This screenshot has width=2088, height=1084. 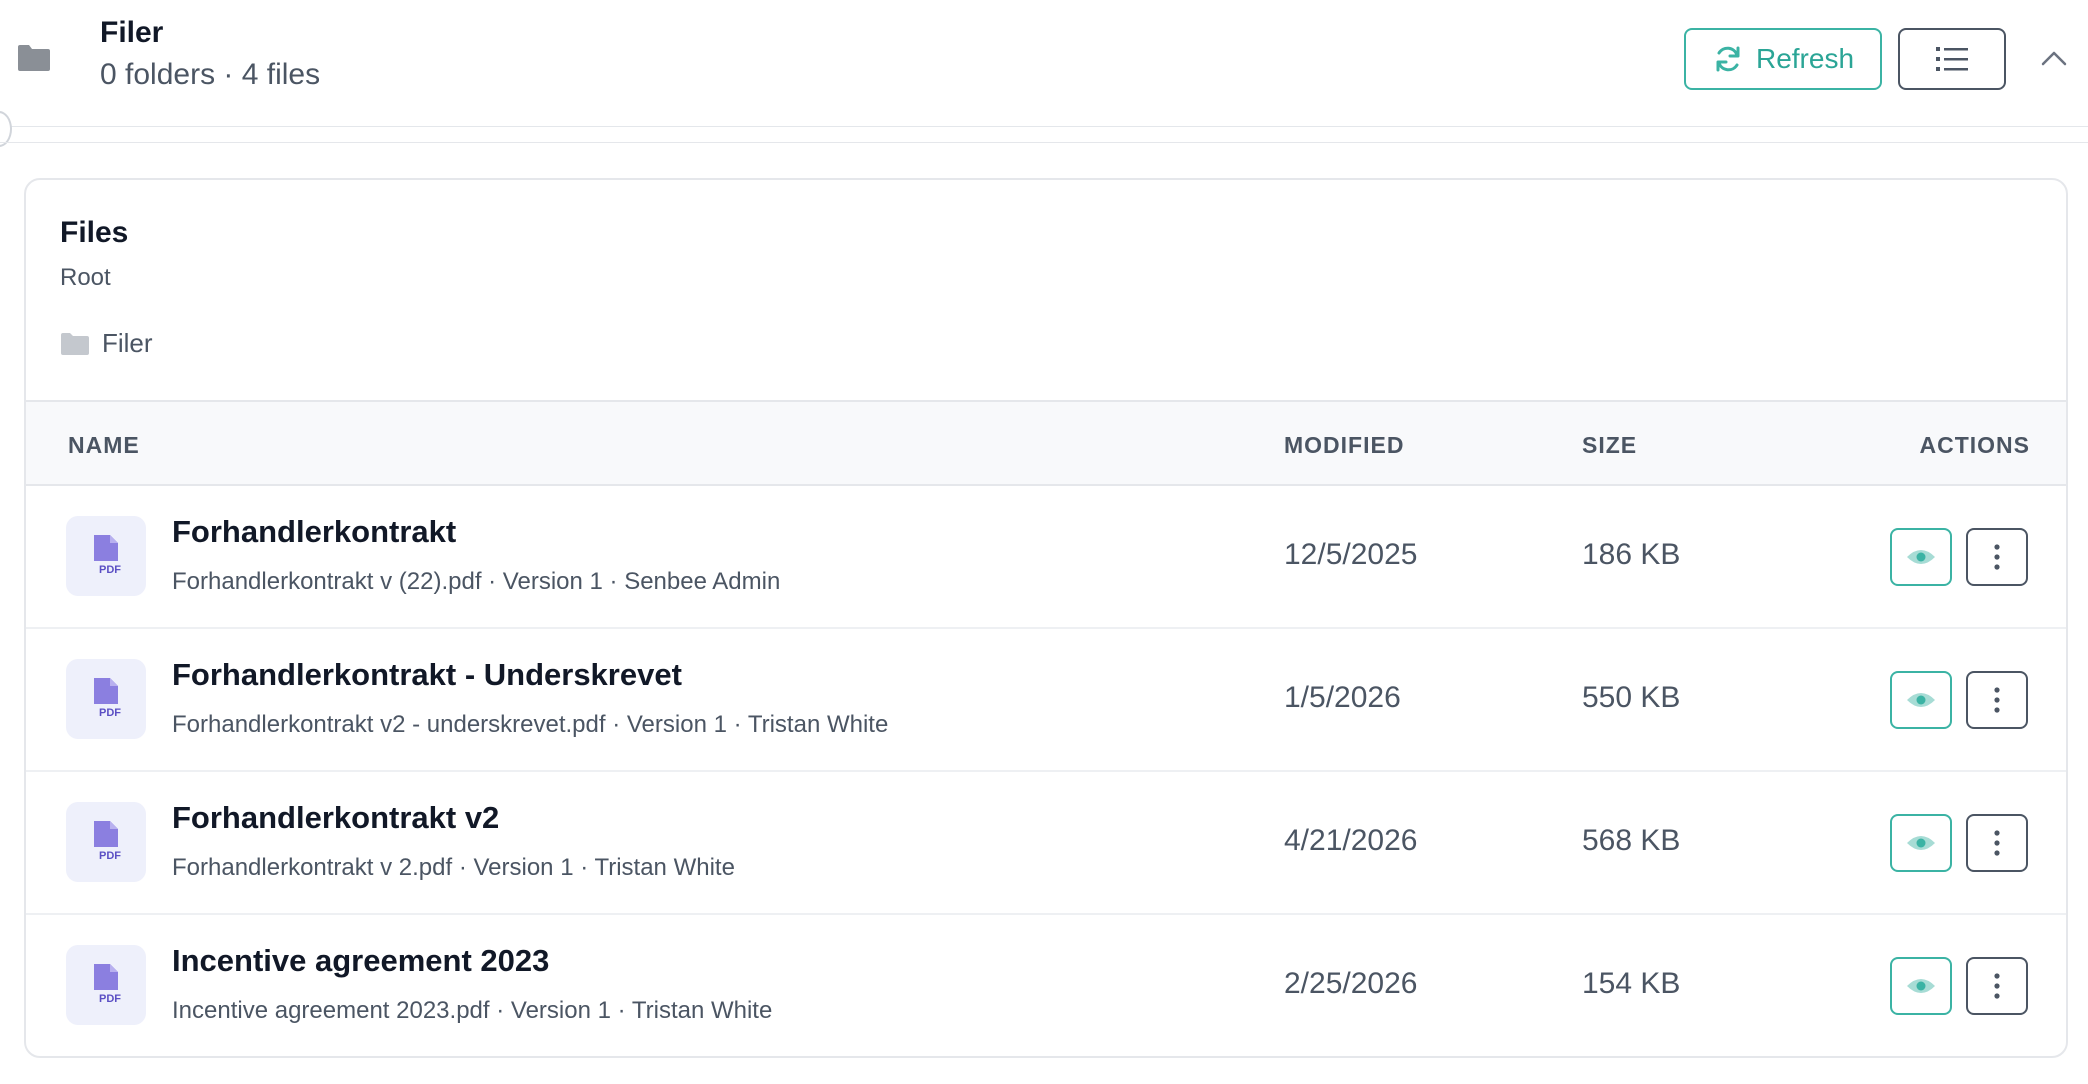 I want to click on view-toggle-button, so click(x=1952, y=59).